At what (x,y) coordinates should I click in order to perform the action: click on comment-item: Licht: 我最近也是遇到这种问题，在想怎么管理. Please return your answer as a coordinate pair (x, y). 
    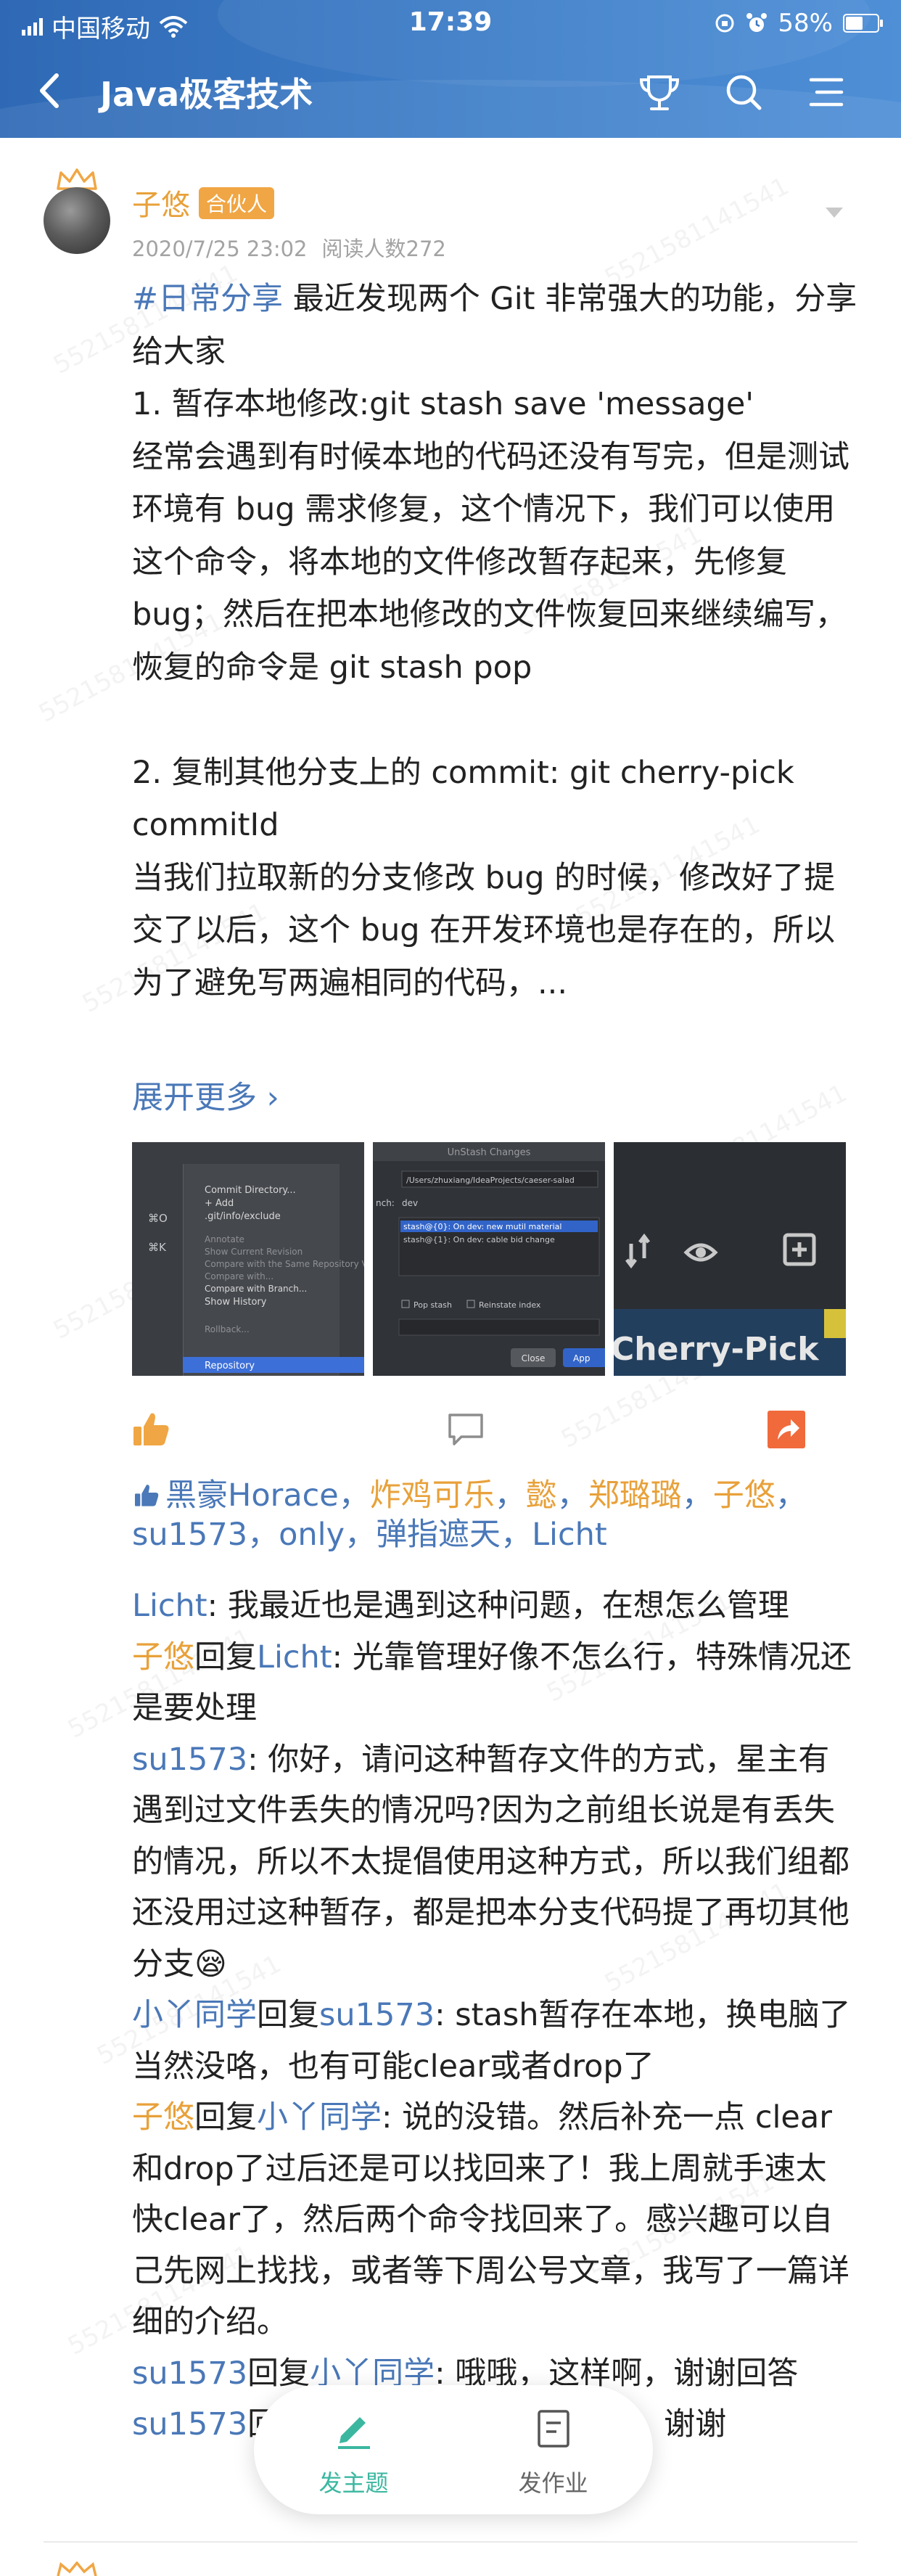
    Looking at the image, I should click on (494, 1606).